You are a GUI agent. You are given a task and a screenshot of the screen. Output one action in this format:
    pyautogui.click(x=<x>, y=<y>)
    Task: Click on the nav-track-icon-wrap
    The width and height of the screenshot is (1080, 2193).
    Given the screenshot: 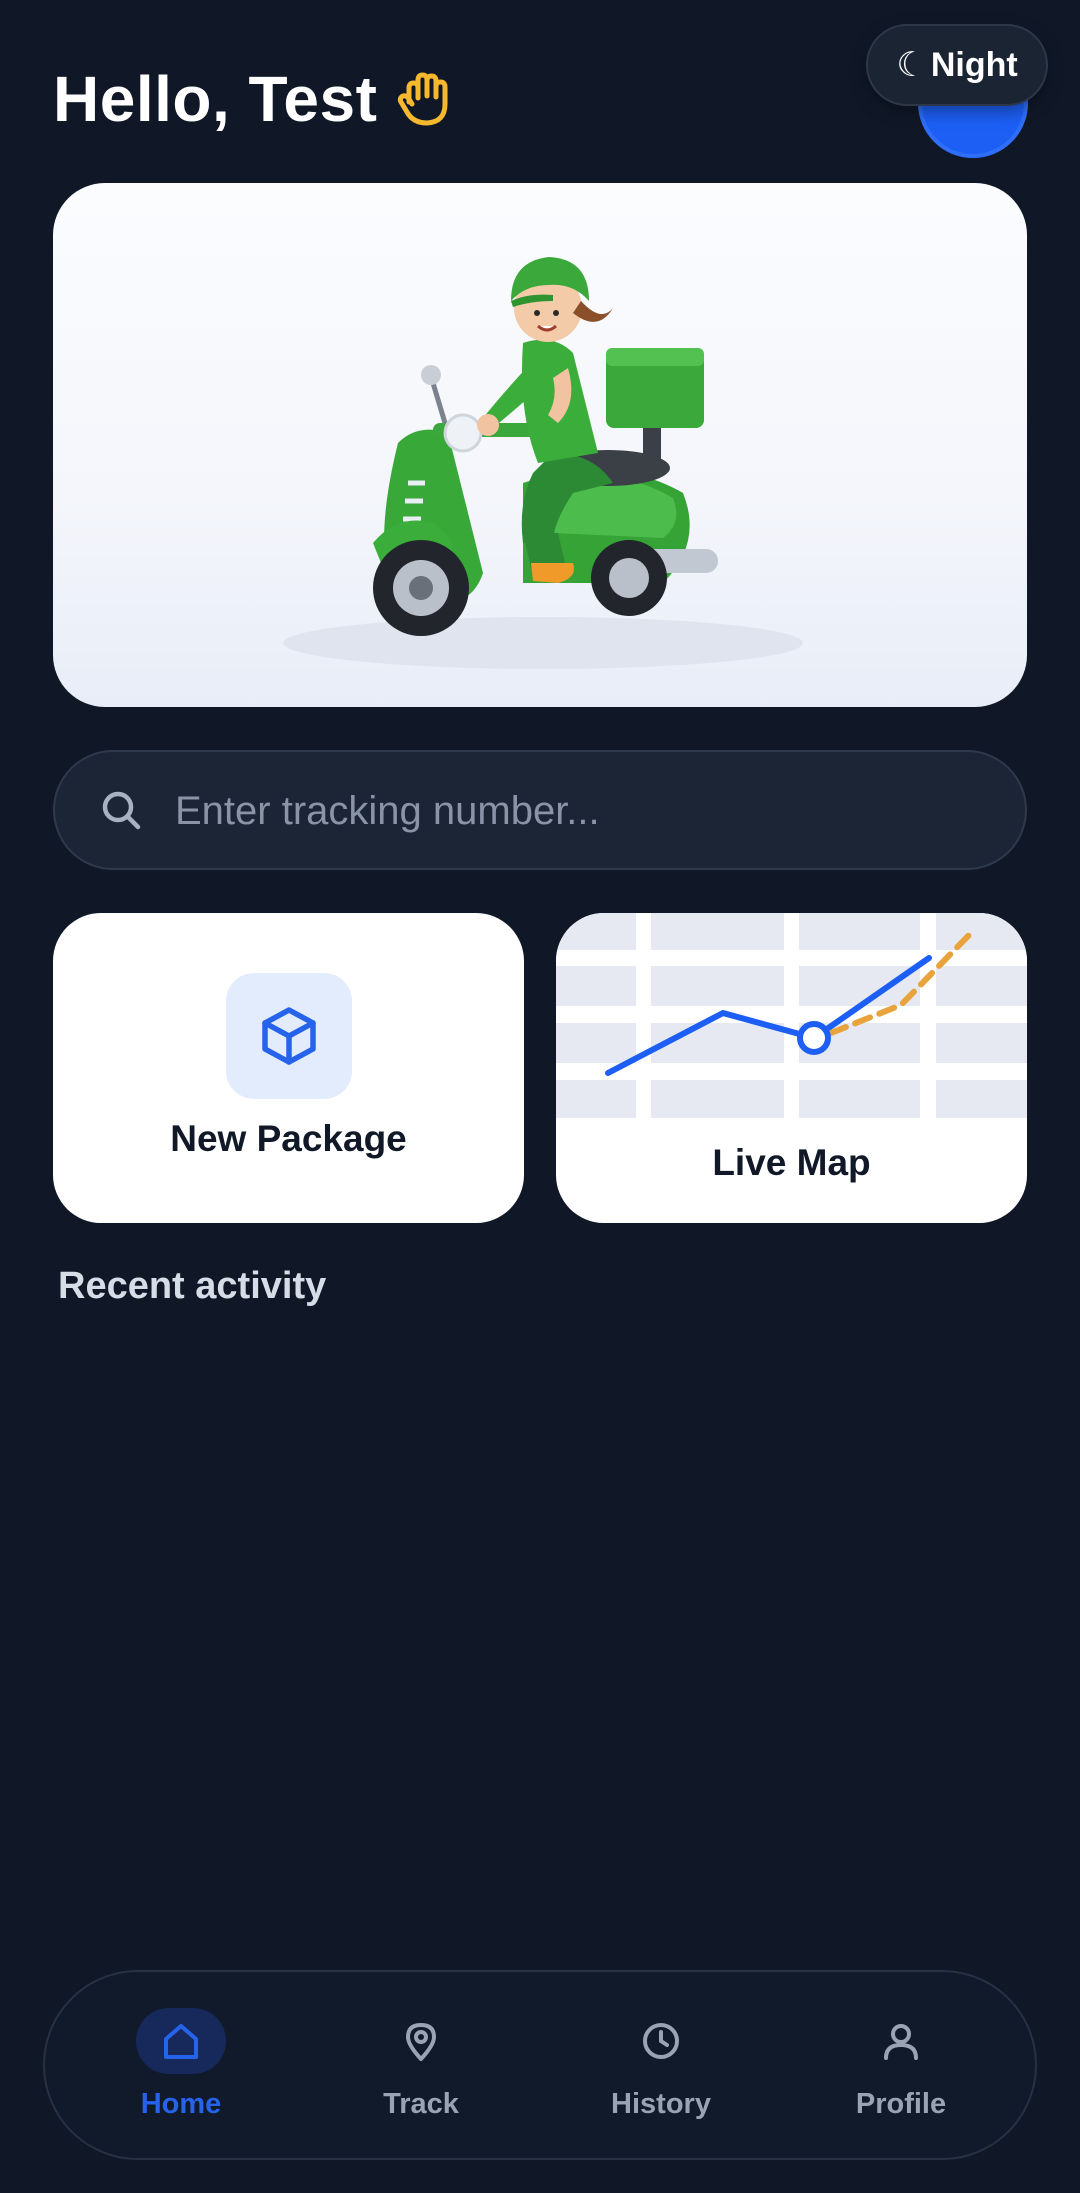 What is the action you would take?
    pyautogui.click(x=421, y=2041)
    